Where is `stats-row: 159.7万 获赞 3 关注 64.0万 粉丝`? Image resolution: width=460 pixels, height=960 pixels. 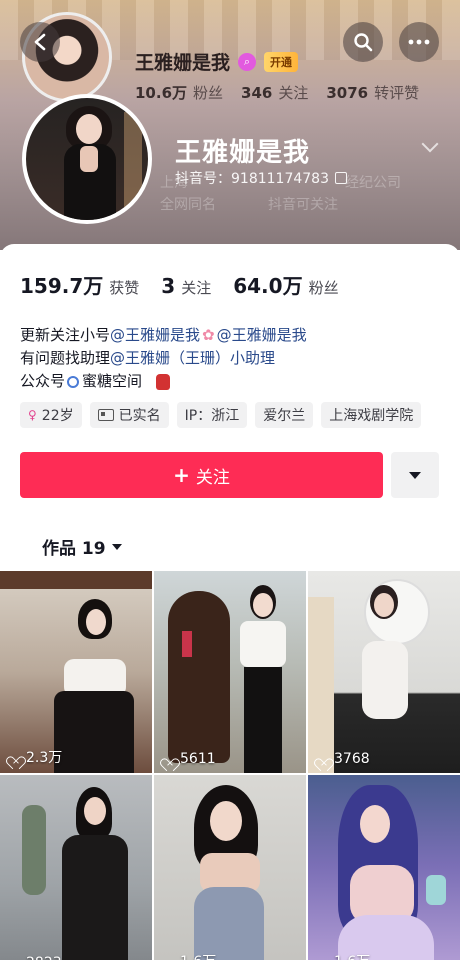
stats-row: 159.7万 获赞 3 关注 64.0万 粉丝 is located at coordinates (179, 284).